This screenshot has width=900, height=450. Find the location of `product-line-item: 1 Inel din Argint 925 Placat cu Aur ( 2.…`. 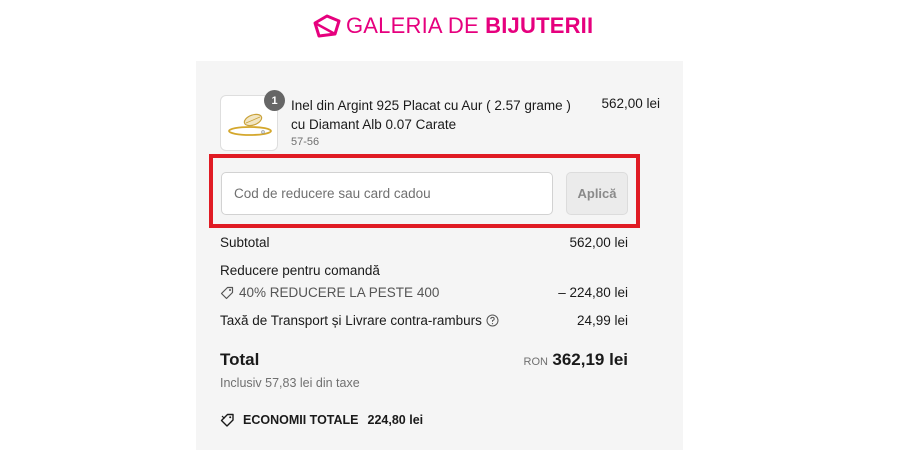

product-line-item: 1 Inel din Argint 925 Placat cu Aur ( 2.… is located at coordinates (440, 122).